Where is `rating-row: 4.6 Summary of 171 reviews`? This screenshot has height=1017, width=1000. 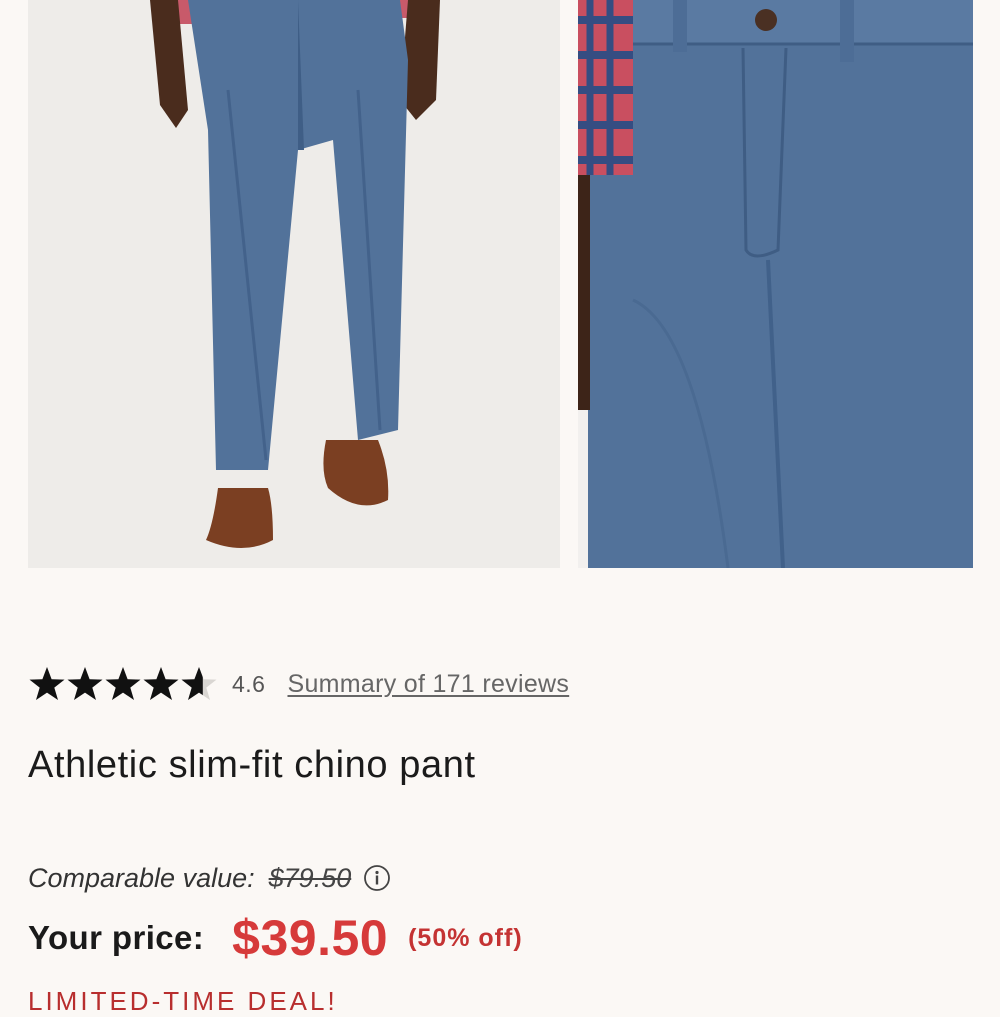
rating-row: 4.6 Summary of 171 reviews is located at coordinates (298, 684).